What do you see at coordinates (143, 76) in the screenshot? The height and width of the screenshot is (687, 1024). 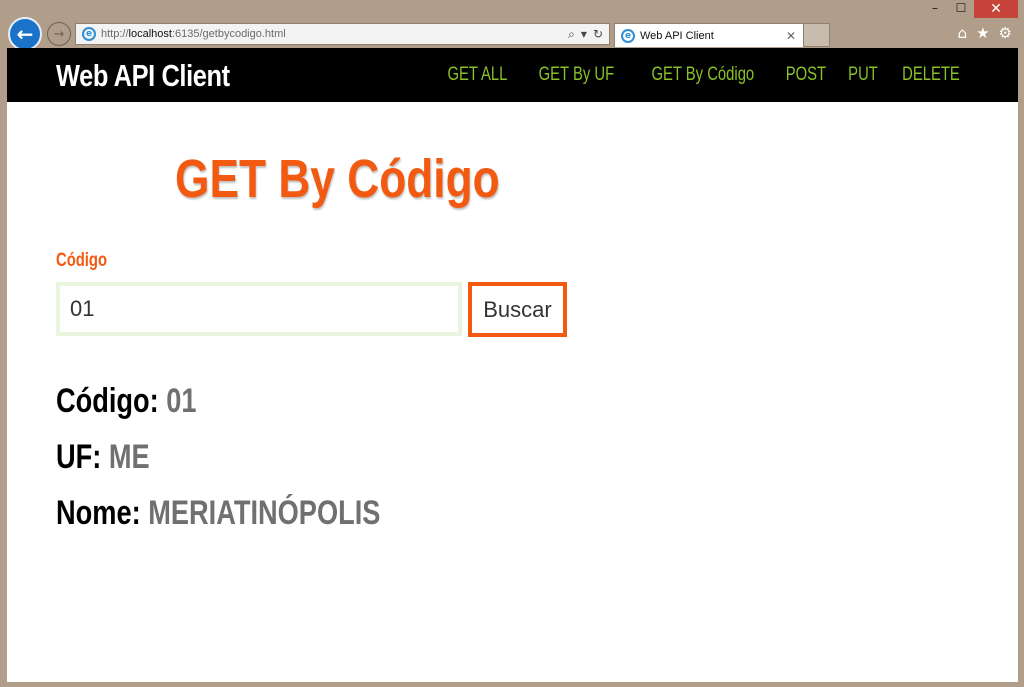 I see `site-brand: Web API Client` at bounding box center [143, 76].